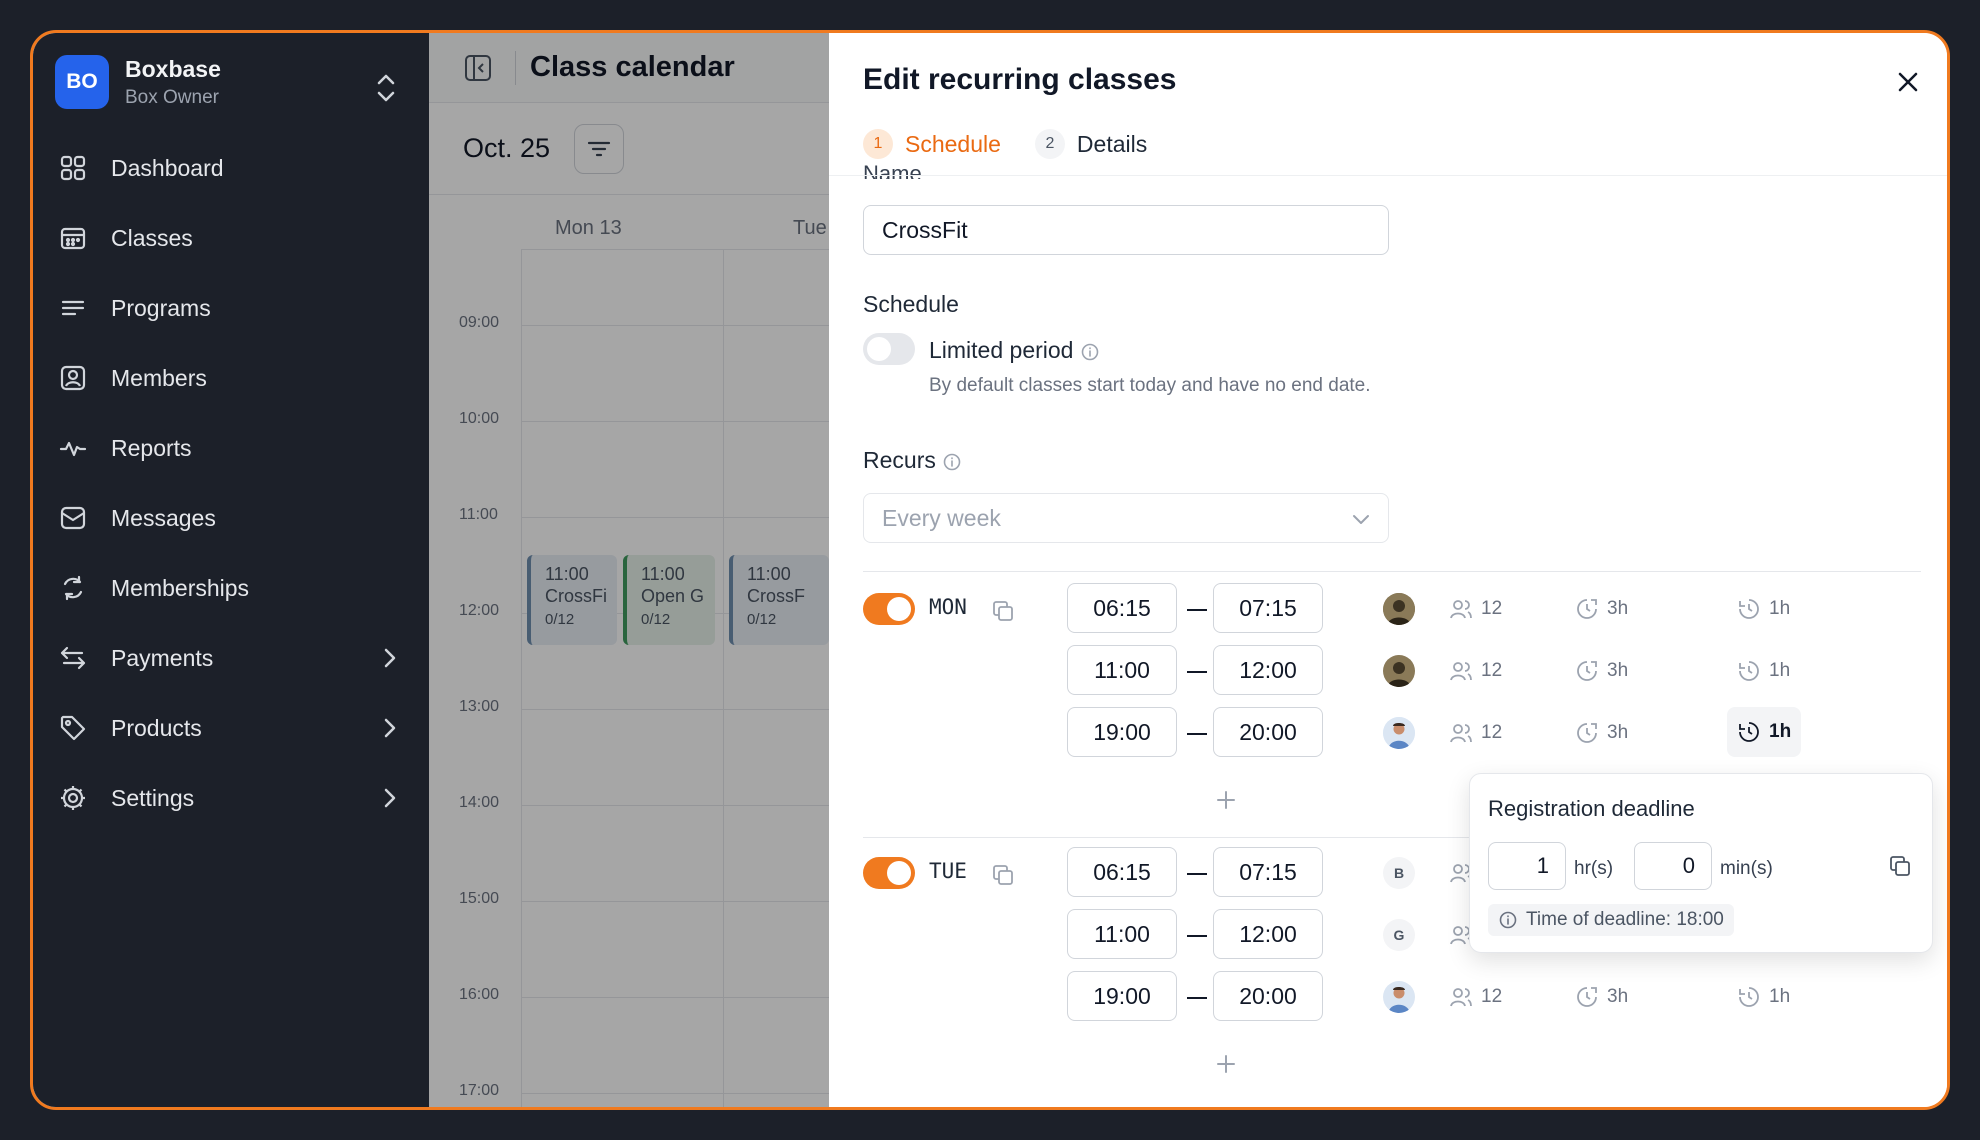  Describe the element at coordinates (162, 657) in the screenshot. I see `nav-label: Payments` at that location.